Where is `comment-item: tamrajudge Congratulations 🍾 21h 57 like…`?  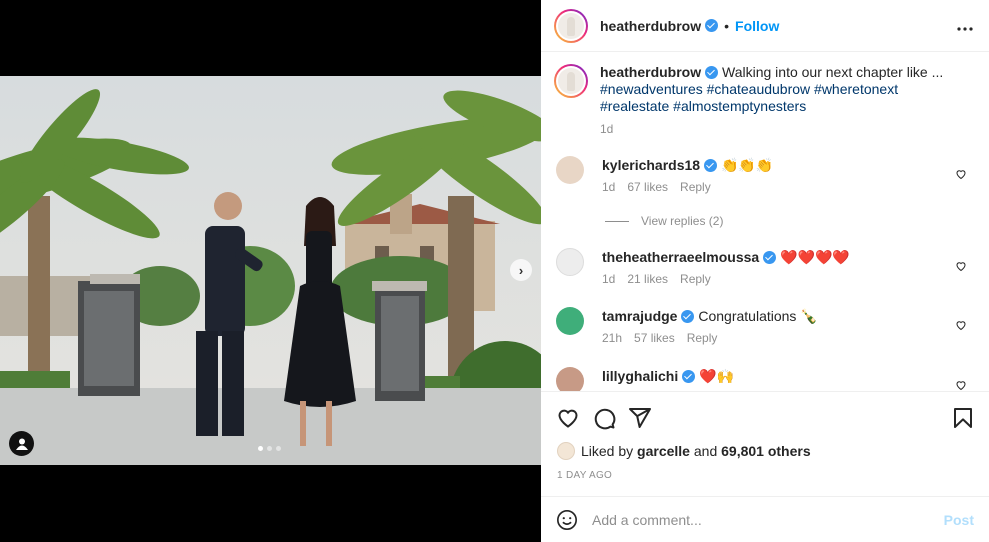 comment-item: tamrajudge Congratulations 🍾 21h 57 like… is located at coordinates (768, 327).